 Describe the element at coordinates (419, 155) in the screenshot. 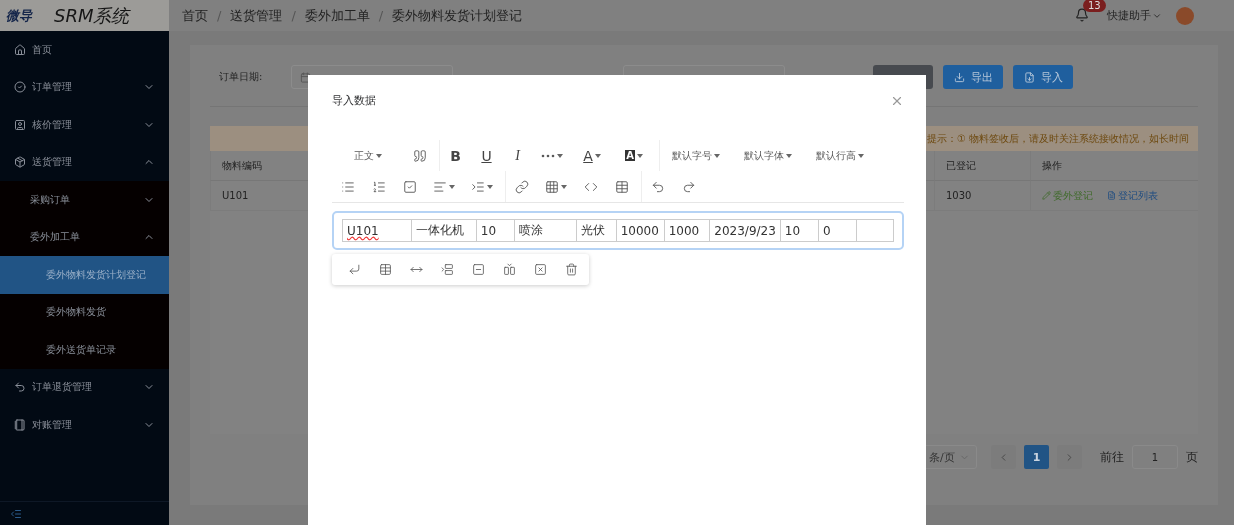

I see `quote-icon` at that location.